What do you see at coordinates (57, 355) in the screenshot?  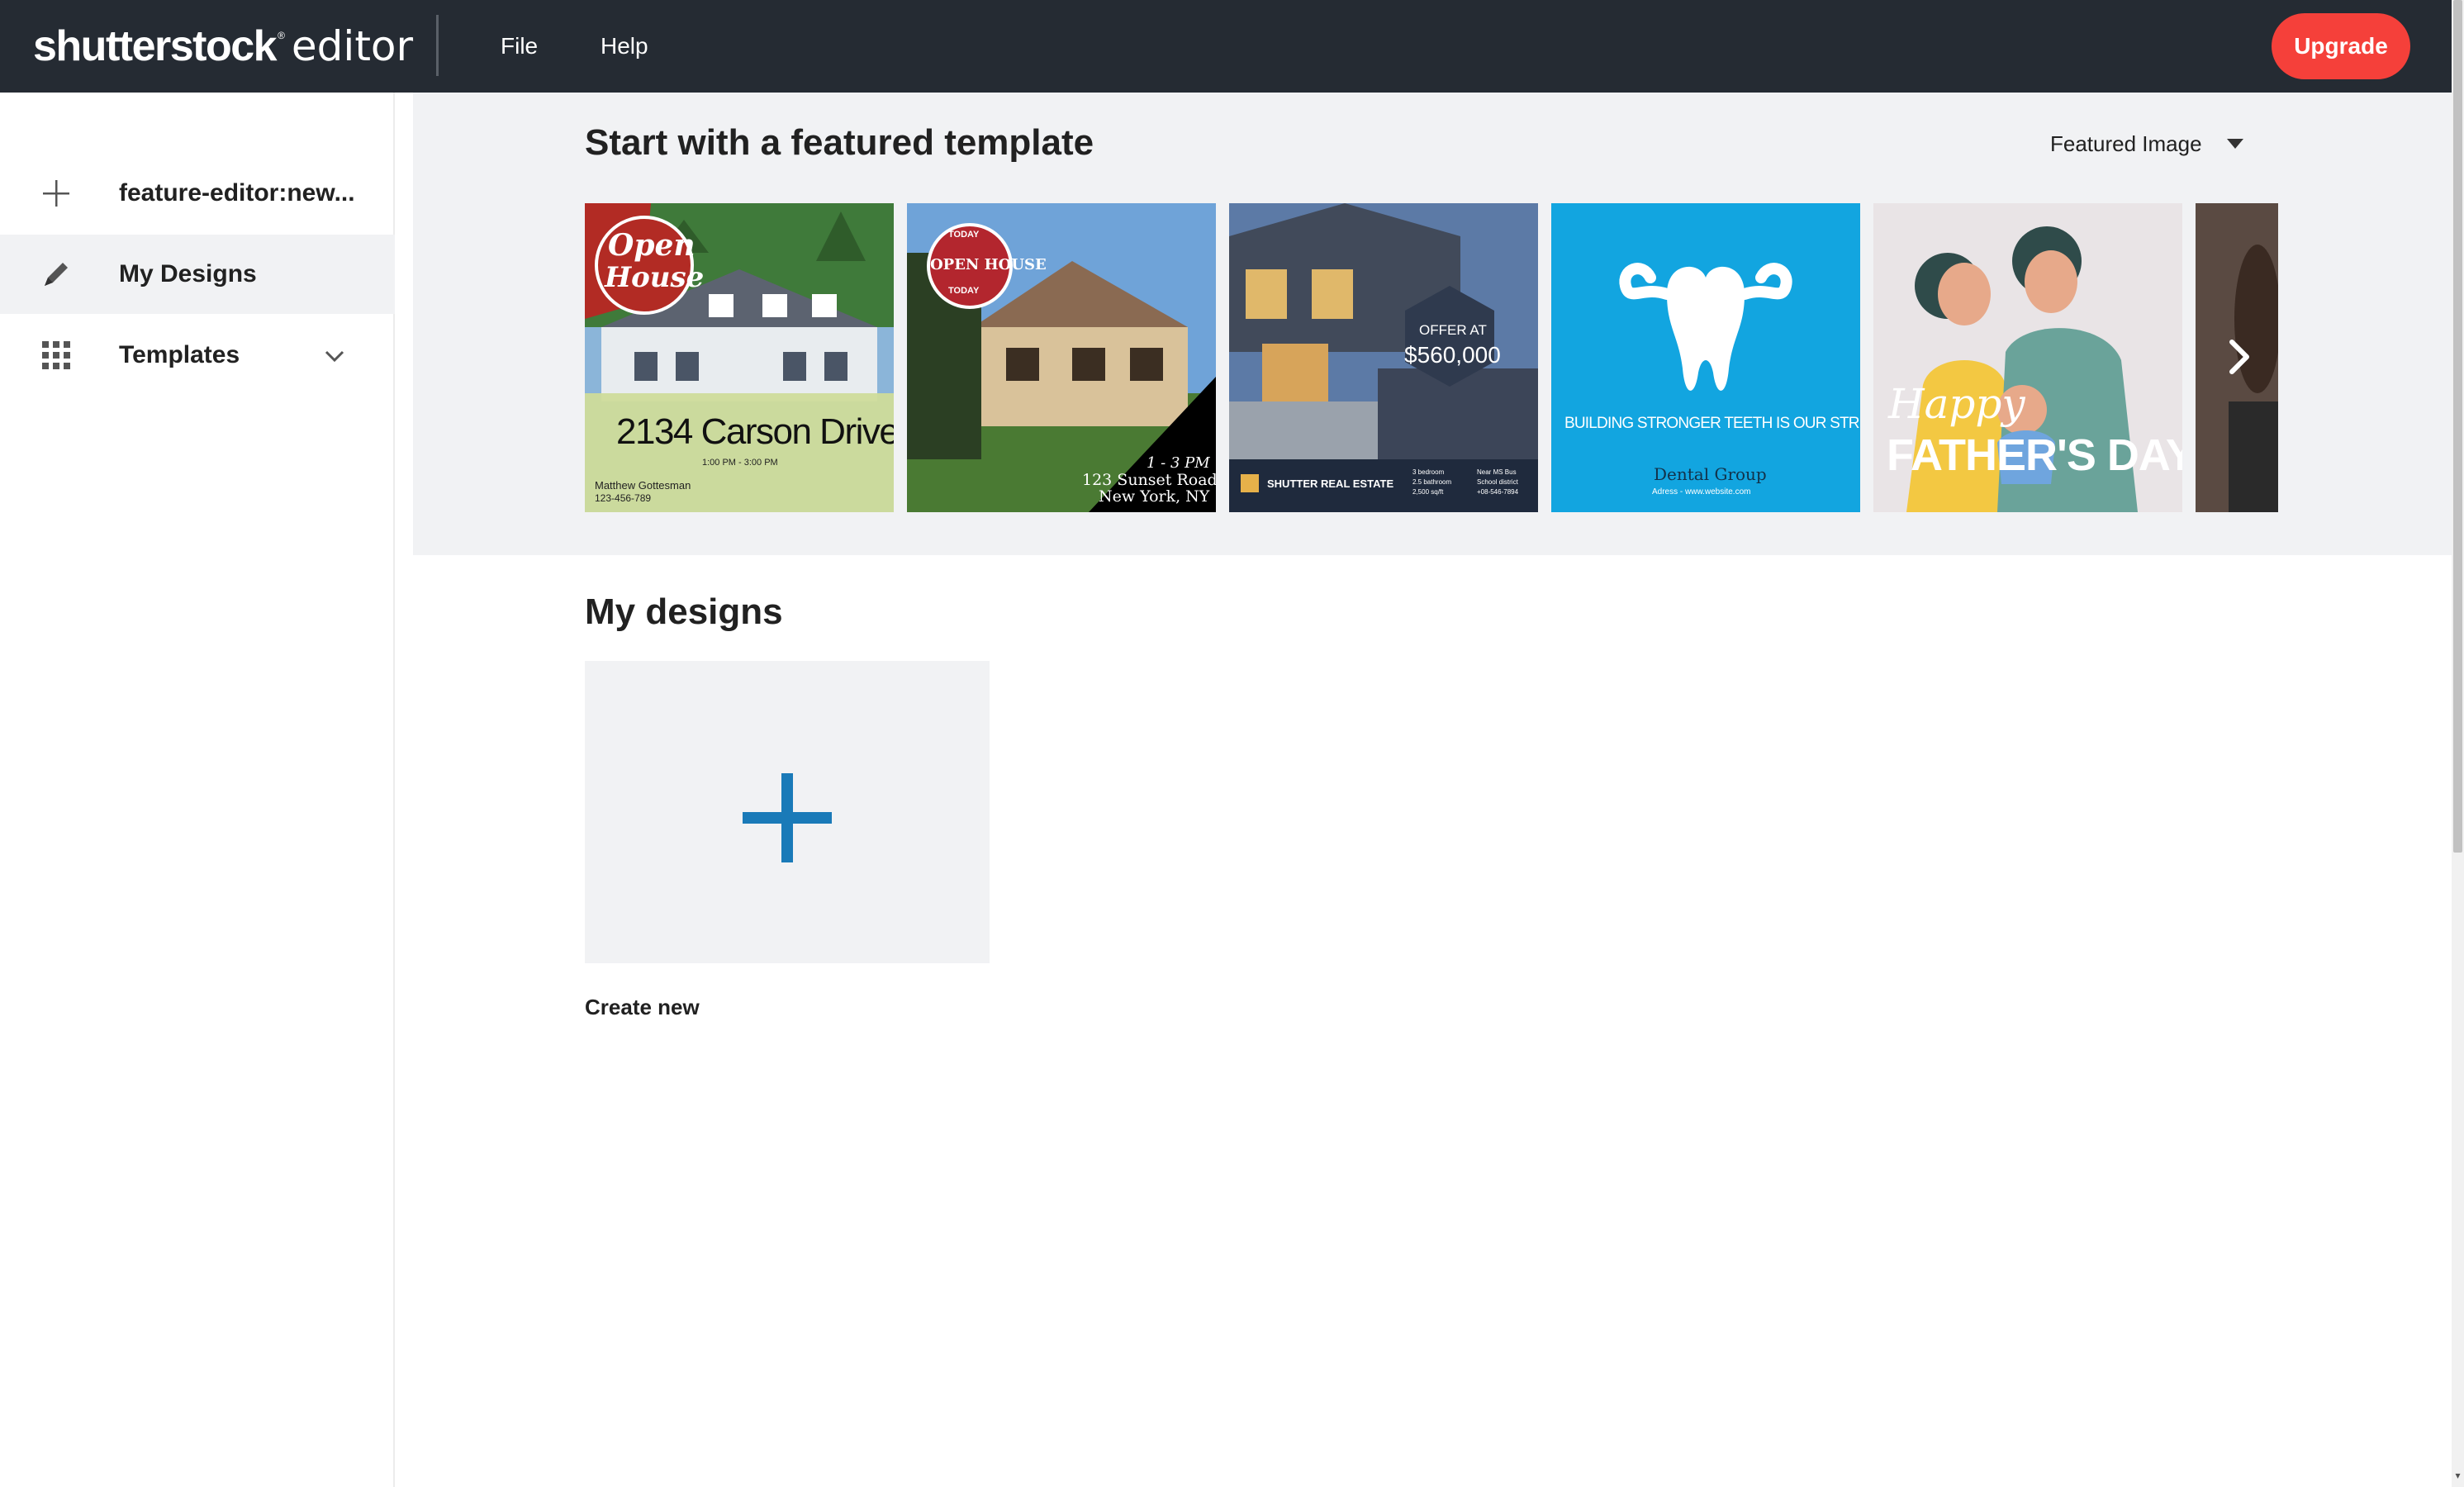 I see `grid-icon` at bounding box center [57, 355].